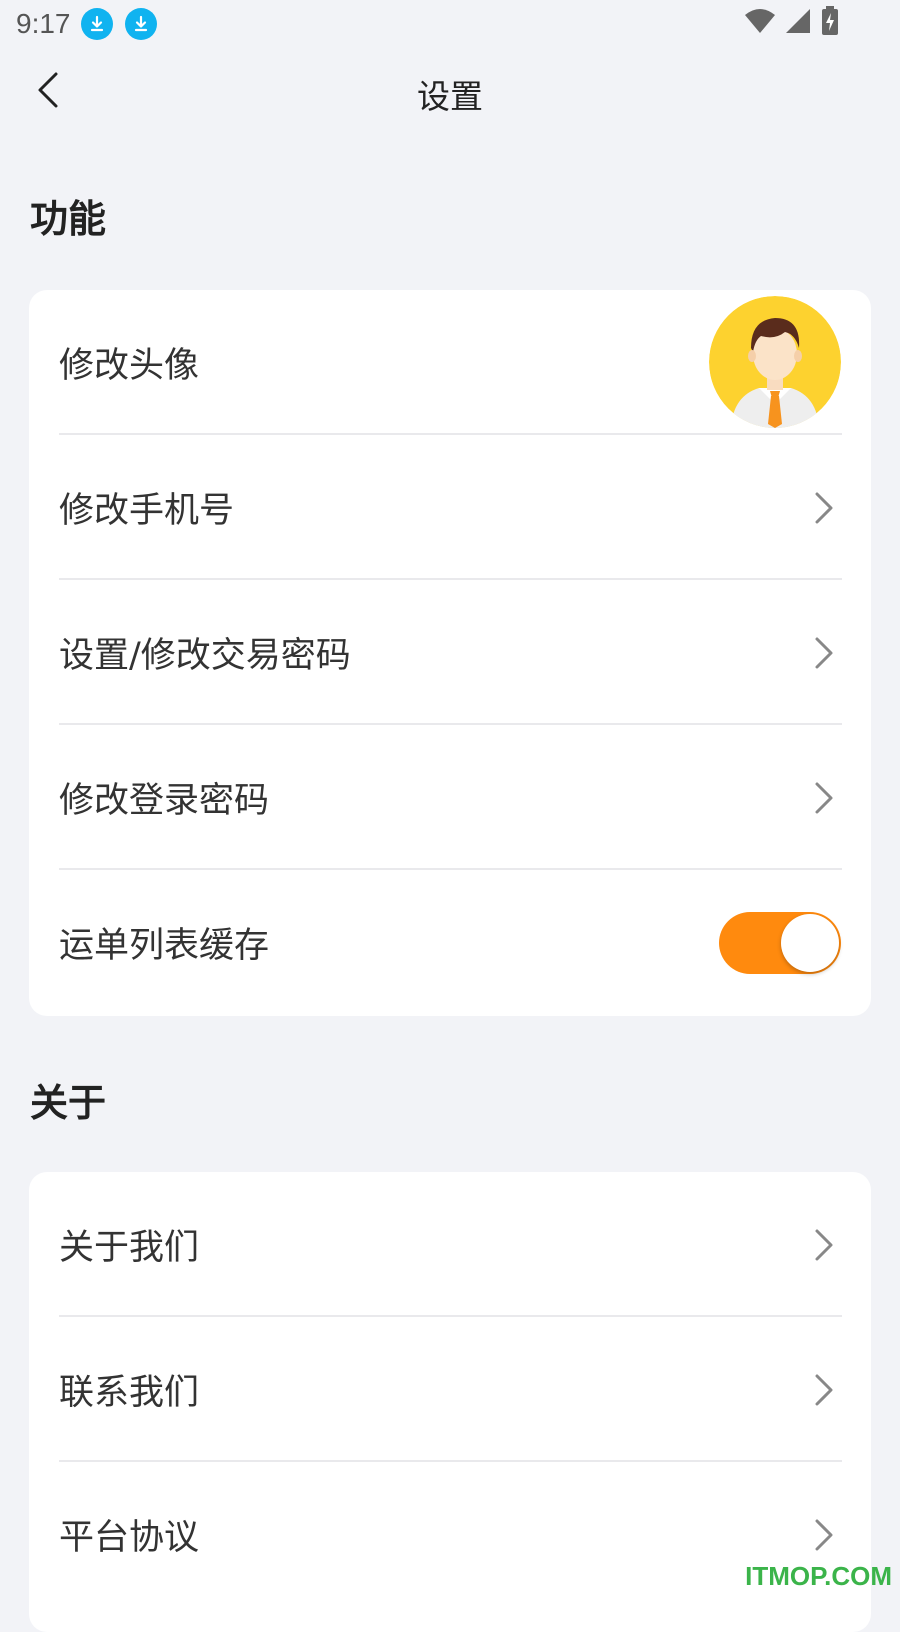 This screenshot has height=1632, width=900. What do you see at coordinates (450, 797) in the screenshot?
I see `login-password-row: 修改登录密码` at bounding box center [450, 797].